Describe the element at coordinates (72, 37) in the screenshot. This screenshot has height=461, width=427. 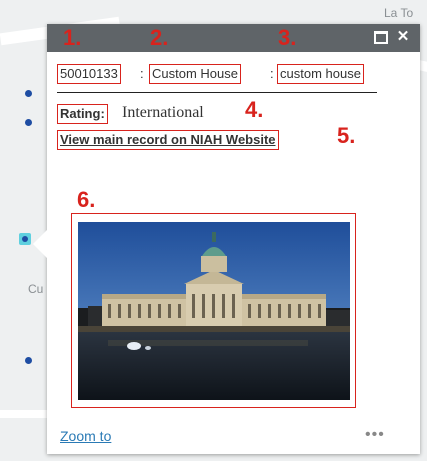
I see `annotation-number-1: 1.` at that location.